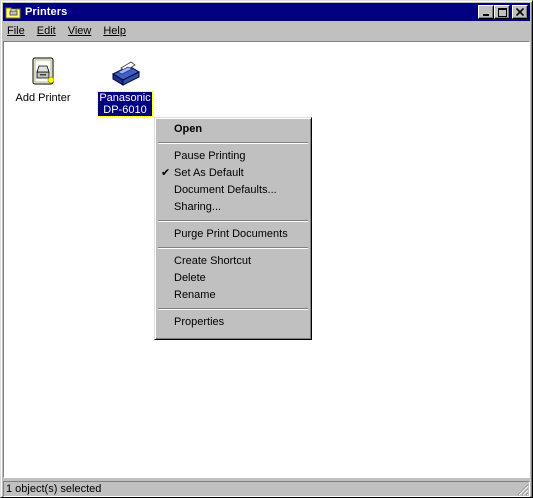  I want to click on checkmark-icon: ✔, so click(166, 173).